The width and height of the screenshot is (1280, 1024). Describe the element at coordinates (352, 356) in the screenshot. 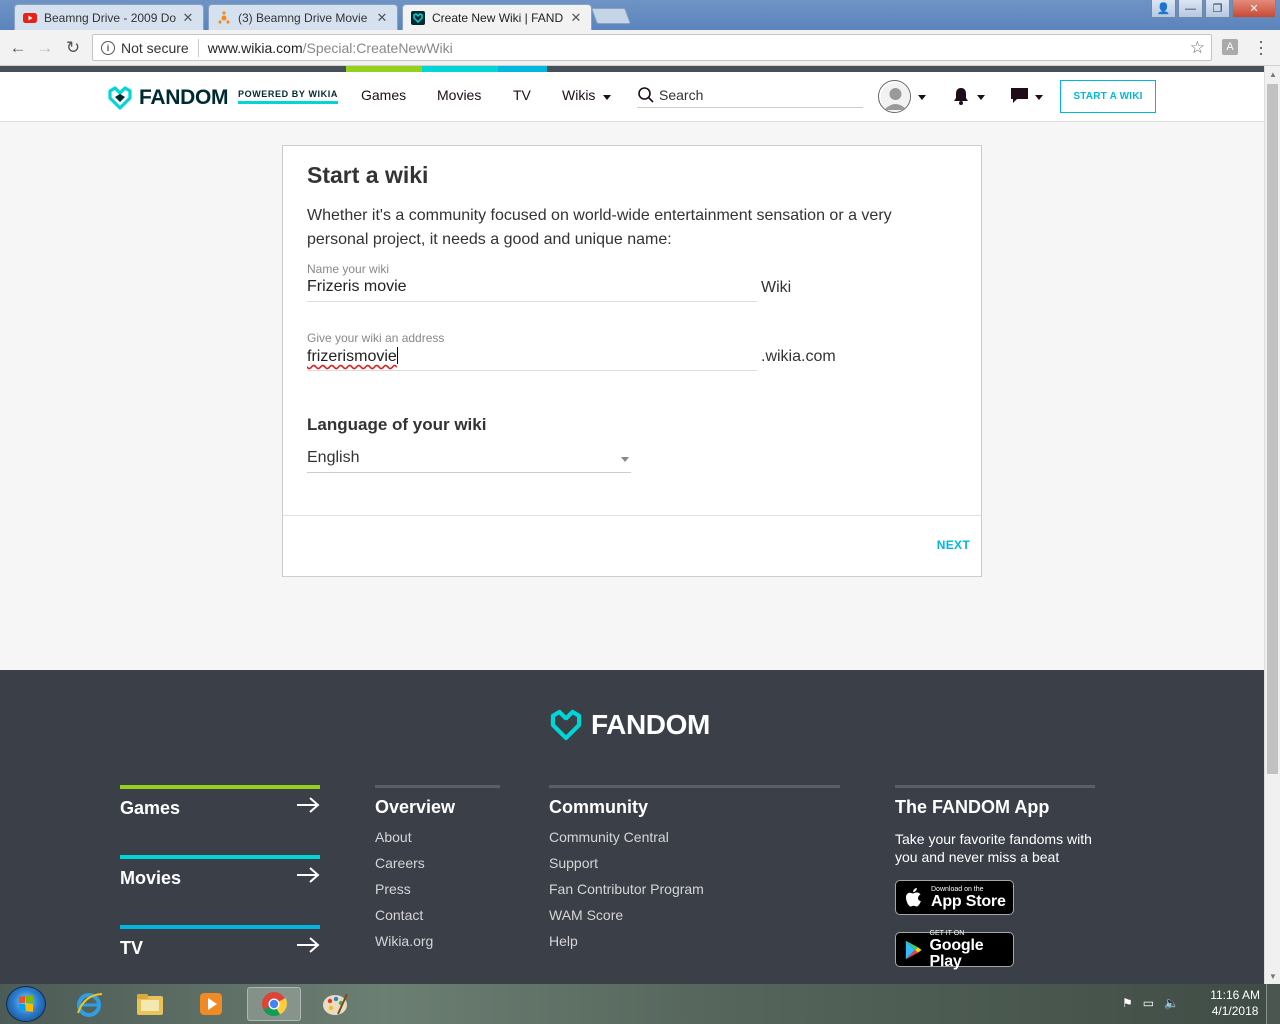

I see `wiki-address-value: frizerismovie` at that location.